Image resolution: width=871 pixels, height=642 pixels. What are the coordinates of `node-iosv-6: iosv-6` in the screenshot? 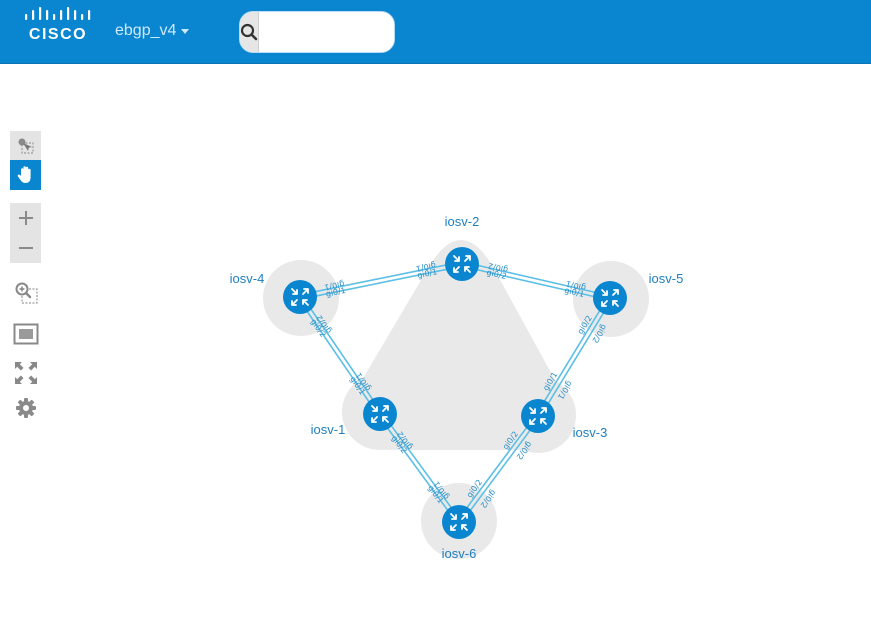 It's located at (459, 533).